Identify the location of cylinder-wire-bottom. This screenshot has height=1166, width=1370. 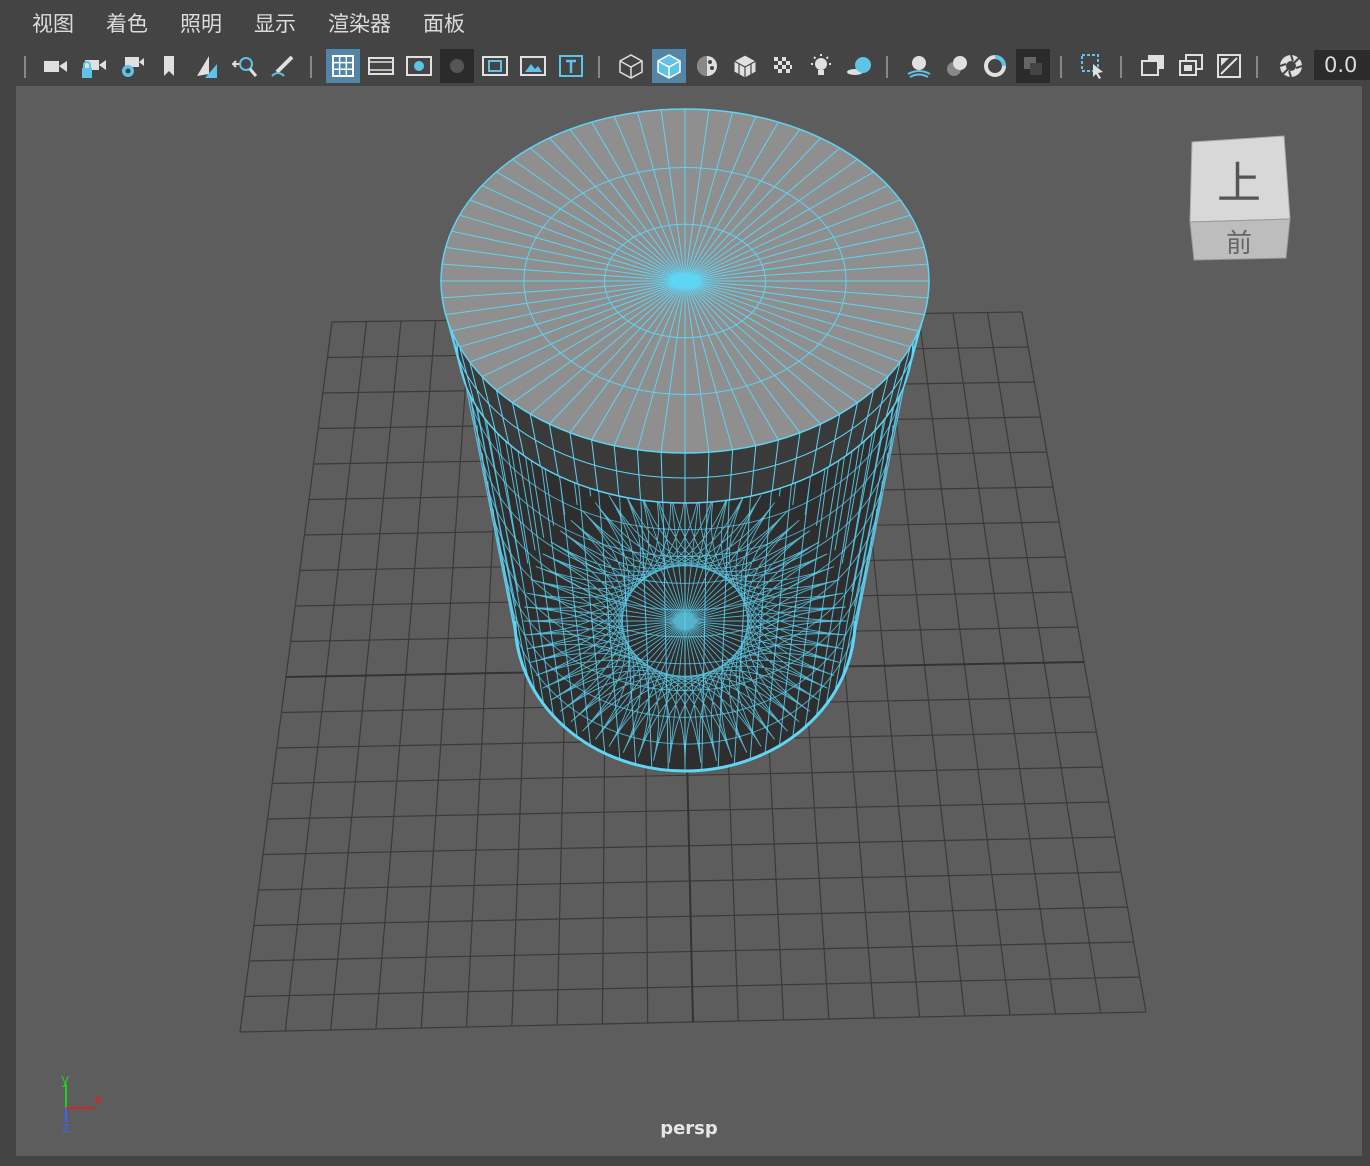
(685, 621).